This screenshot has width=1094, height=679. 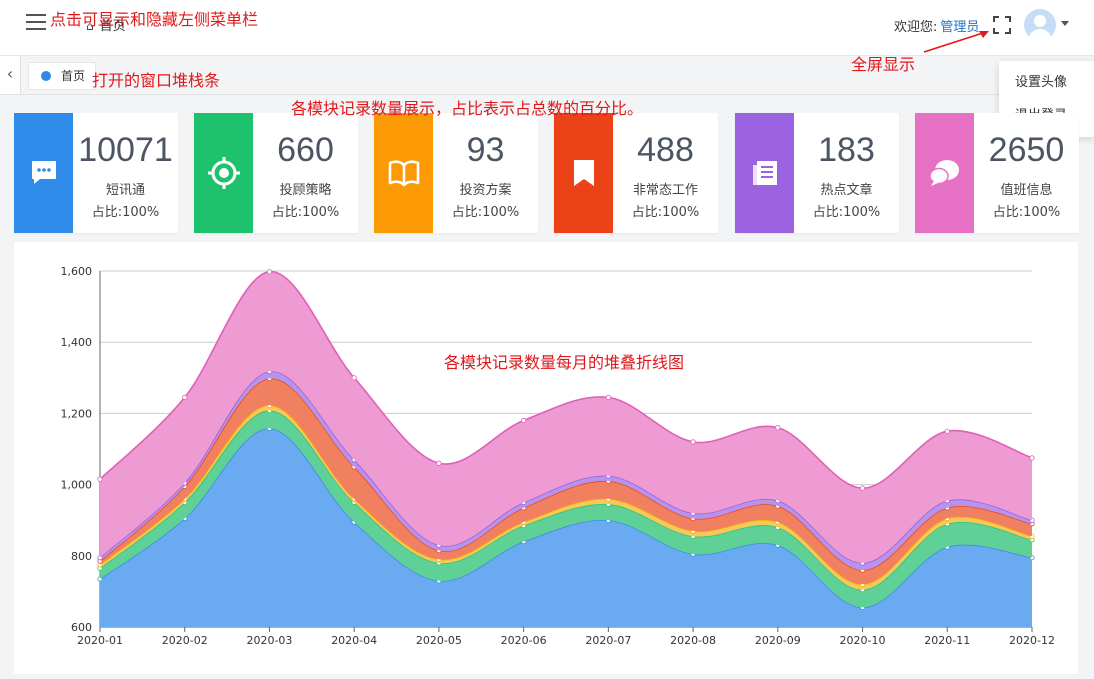 I want to click on menu-item-set-avatar: 设置头像, so click(x=1046, y=82).